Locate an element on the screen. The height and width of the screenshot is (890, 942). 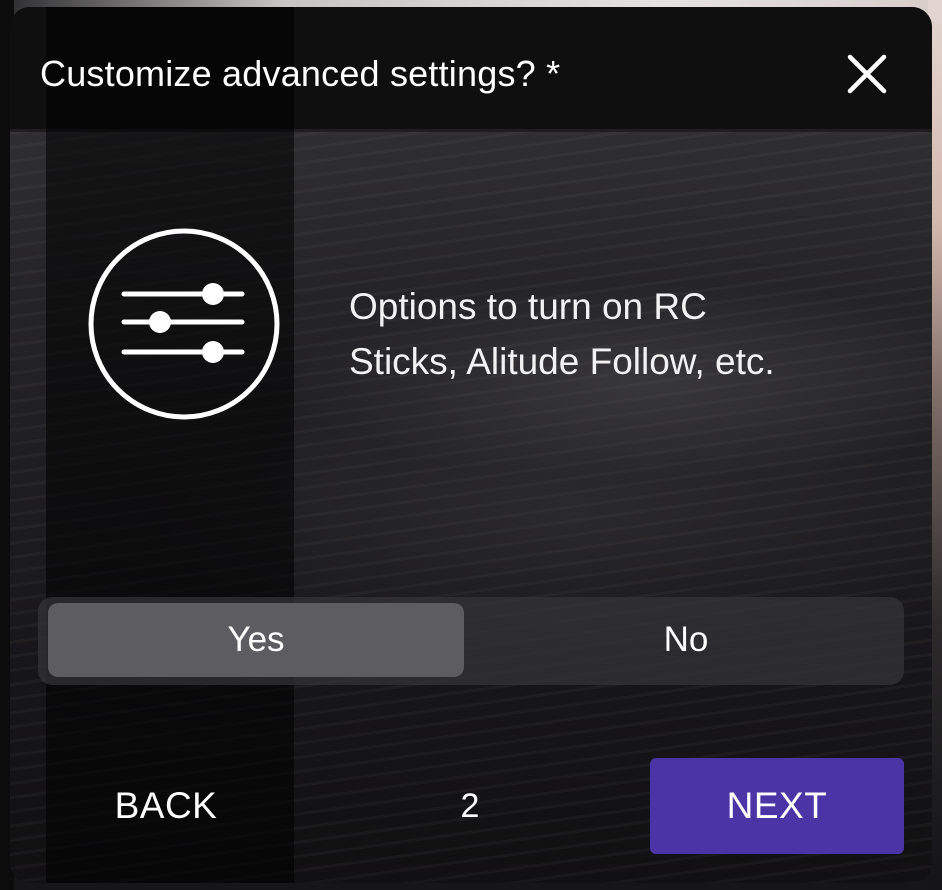
close-icon is located at coordinates (867, 74).